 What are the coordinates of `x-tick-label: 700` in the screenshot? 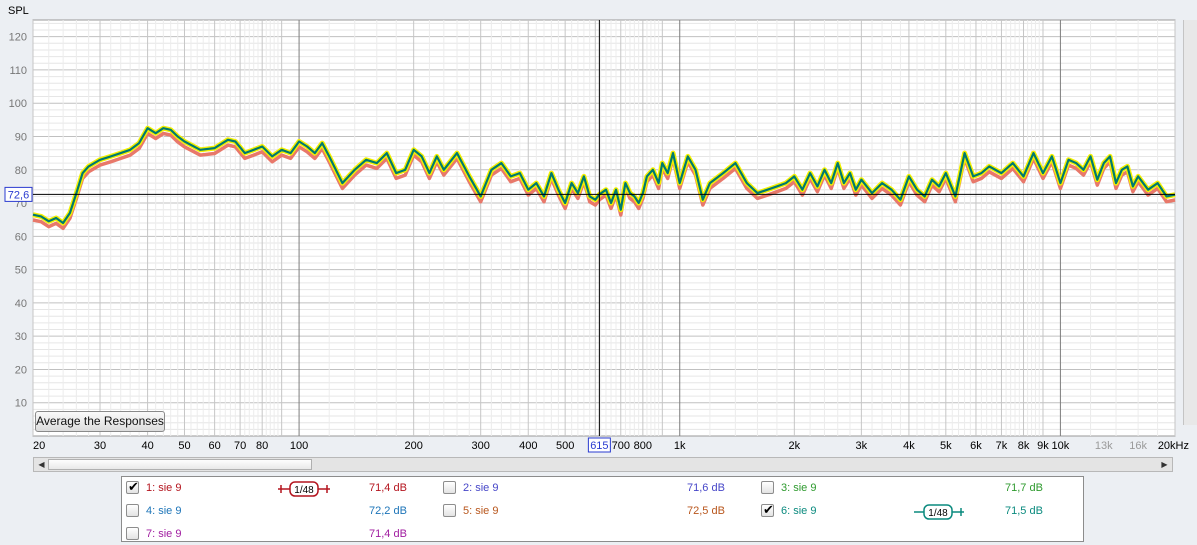 It's located at (621, 446).